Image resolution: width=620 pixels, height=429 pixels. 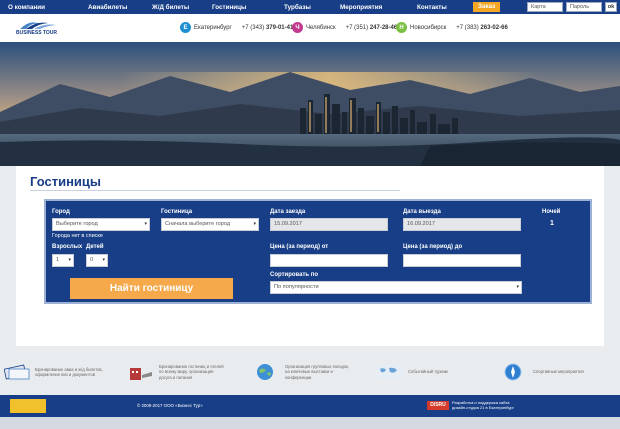 What do you see at coordinates (215, 190) in the screenshot?
I see `title-divider` at bounding box center [215, 190].